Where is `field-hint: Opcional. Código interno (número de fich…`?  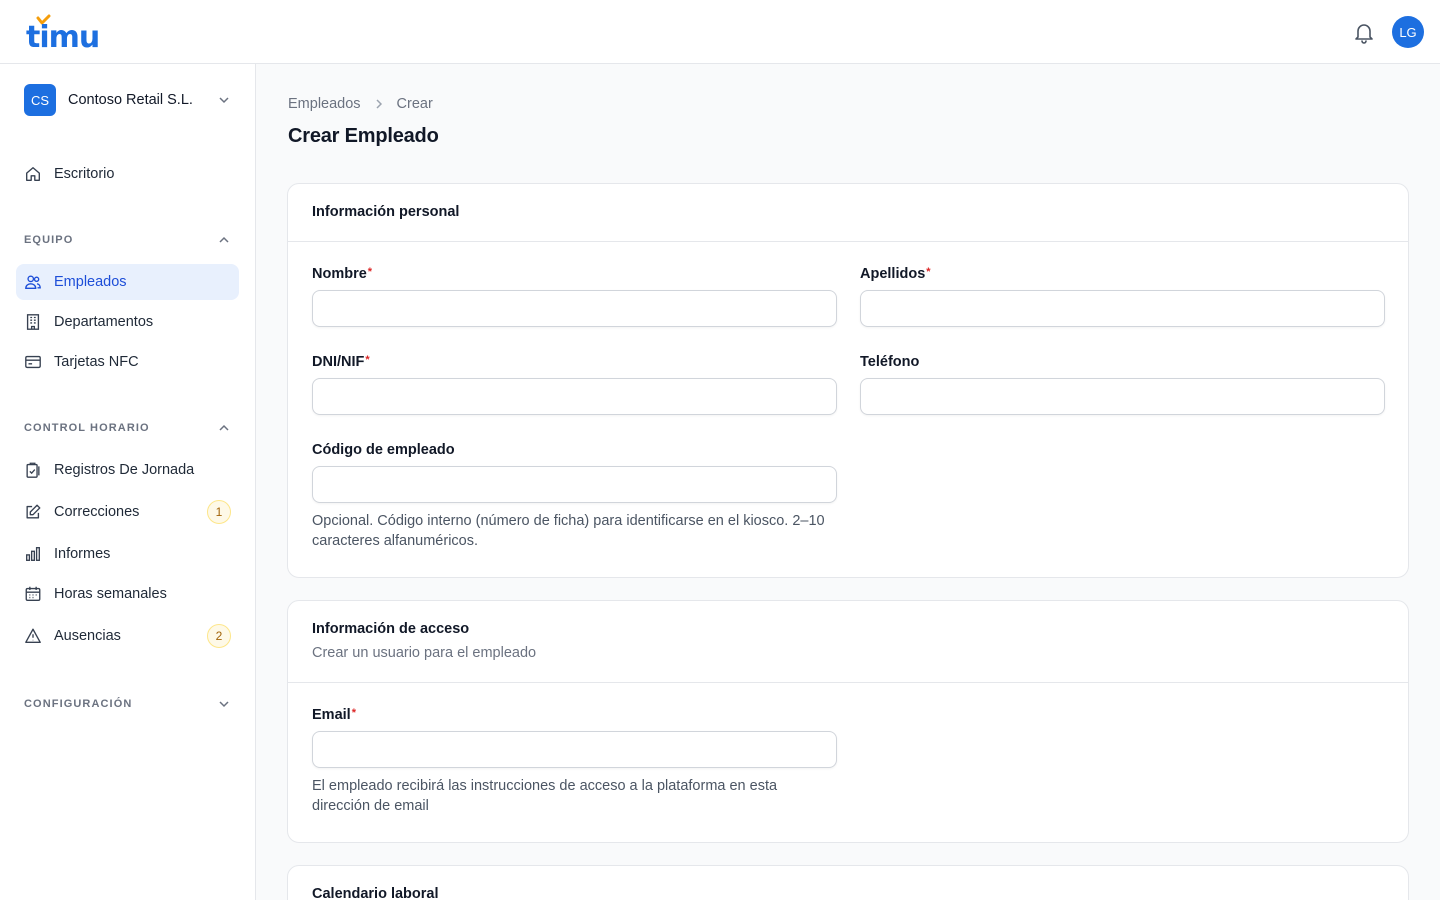
field-hint: Opcional. Código interno (número de fich… is located at coordinates (568, 531).